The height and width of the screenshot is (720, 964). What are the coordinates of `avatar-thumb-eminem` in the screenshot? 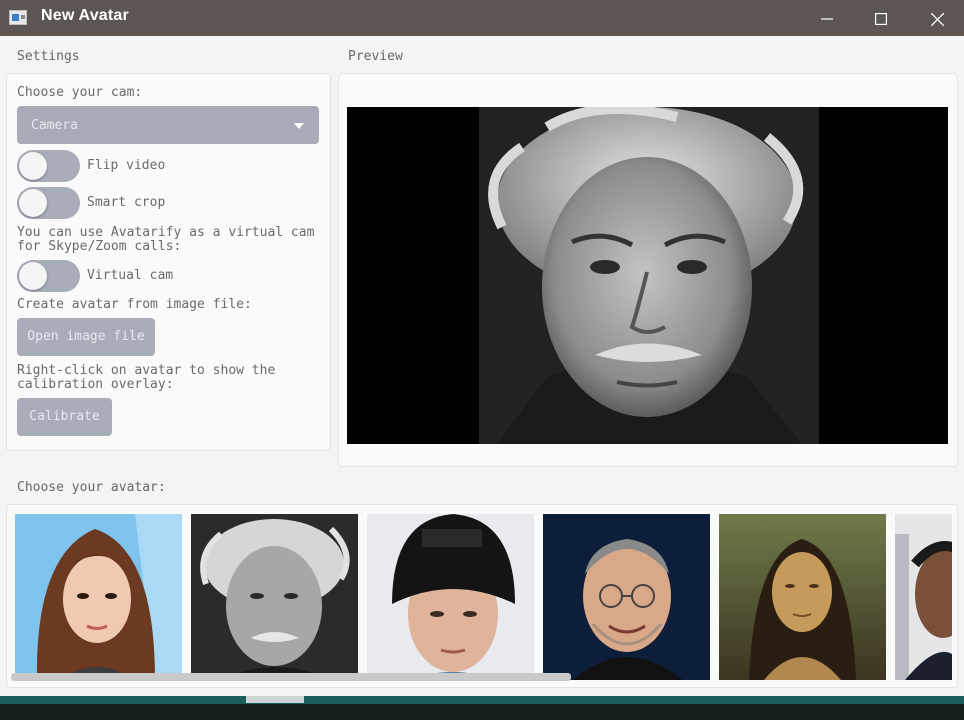 It's located at (450, 597).